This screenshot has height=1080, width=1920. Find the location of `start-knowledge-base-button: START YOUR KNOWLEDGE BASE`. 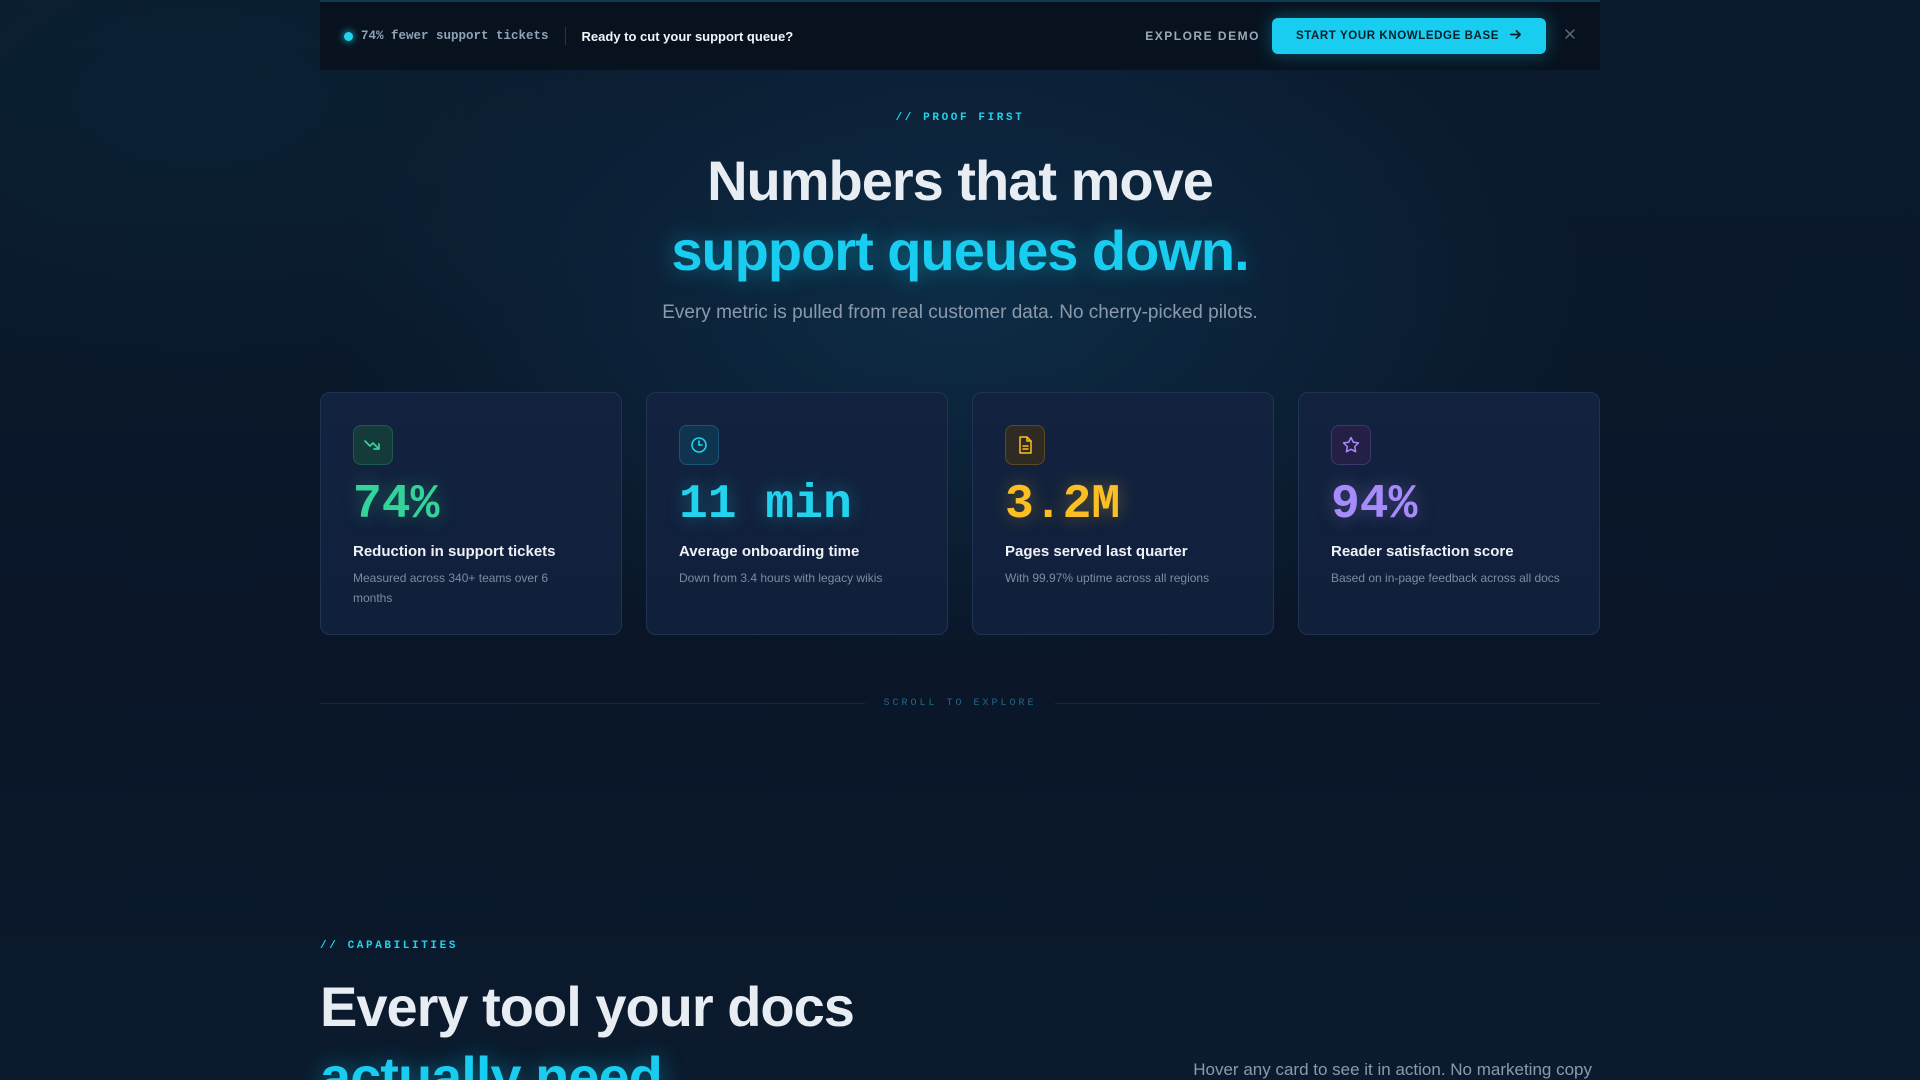

start-knowledge-base-button: START YOUR KNOWLEDGE BASE is located at coordinates (1408, 36).